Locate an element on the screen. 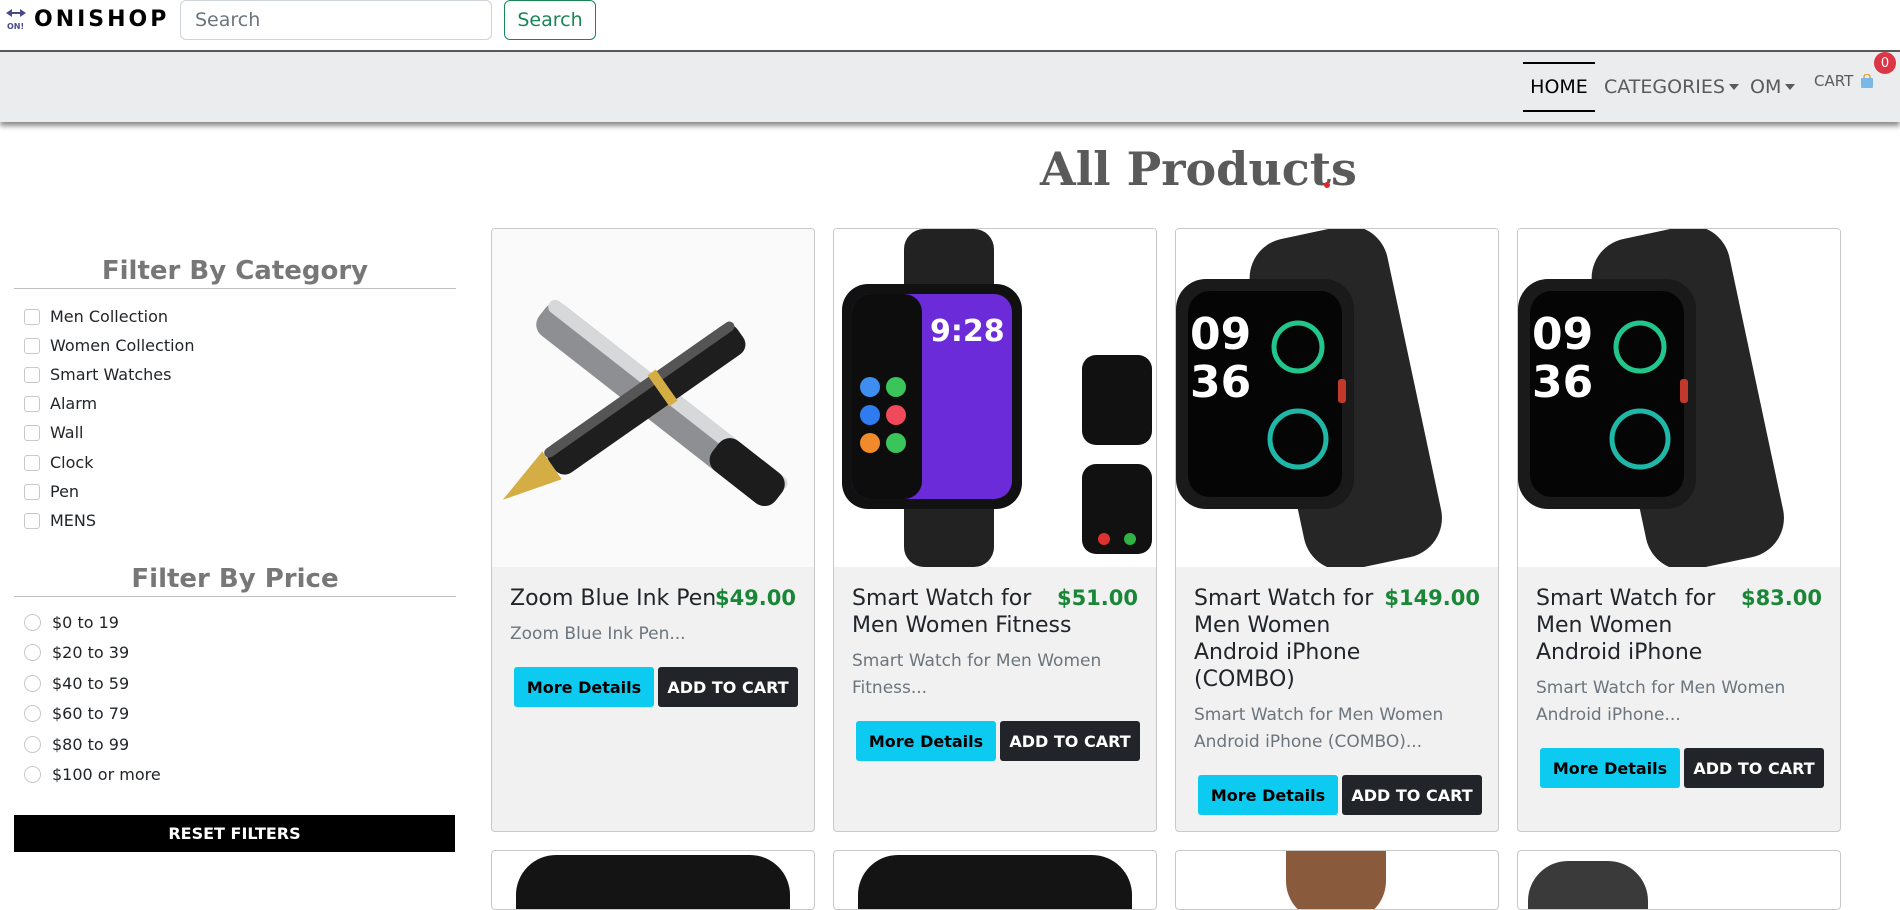  category-checkbox-men-collection: Men Collection is located at coordinates (96, 316).